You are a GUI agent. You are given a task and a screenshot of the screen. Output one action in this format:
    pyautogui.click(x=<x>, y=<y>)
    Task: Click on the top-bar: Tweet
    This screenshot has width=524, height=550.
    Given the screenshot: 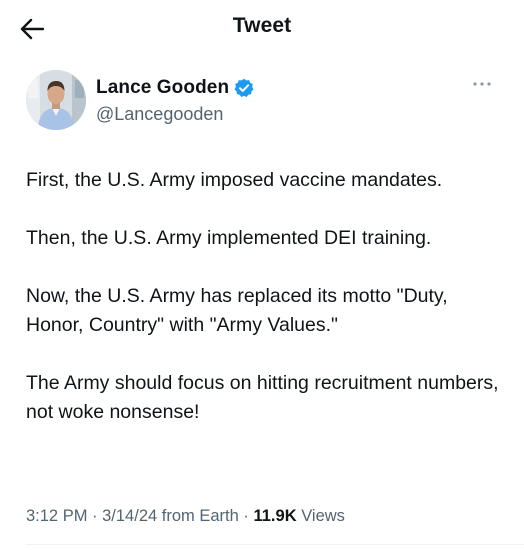 What is the action you would take?
    pyautogui.click(x=262, y=29)
    